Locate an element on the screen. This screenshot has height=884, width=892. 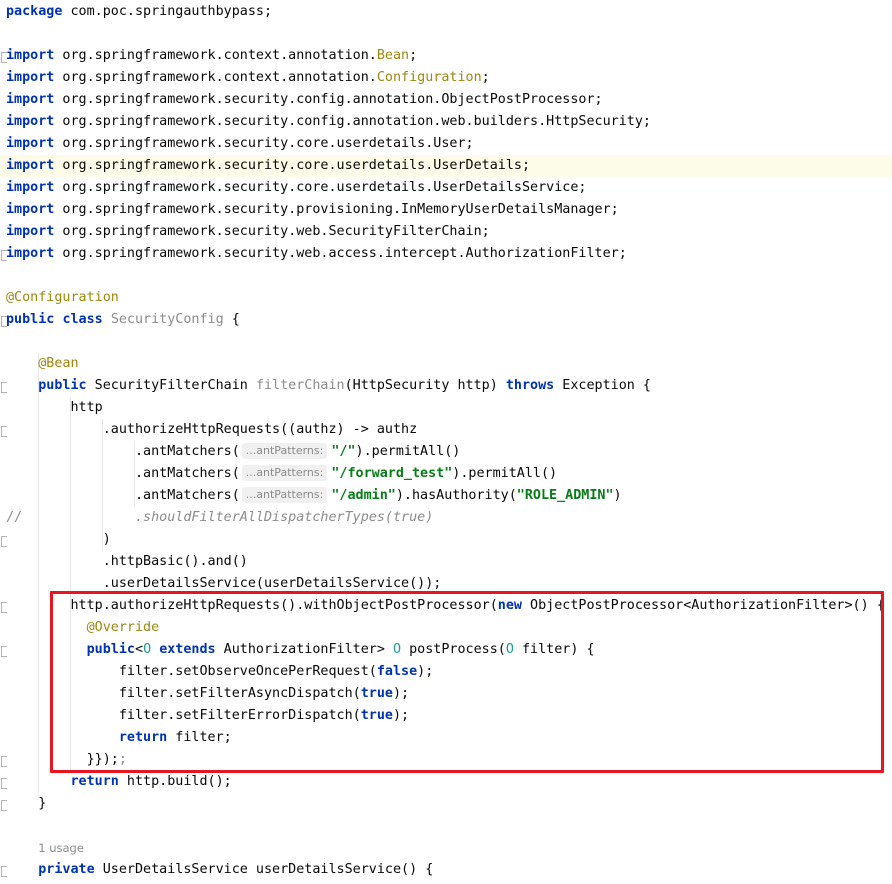
code-line: .authorizeHttpRequests((authz) -> authz is located at coordinates (446, 430).